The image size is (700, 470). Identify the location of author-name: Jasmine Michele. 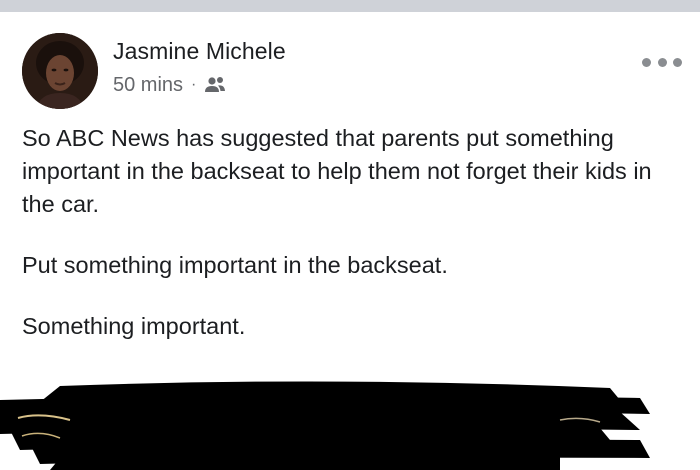
(199, 51).